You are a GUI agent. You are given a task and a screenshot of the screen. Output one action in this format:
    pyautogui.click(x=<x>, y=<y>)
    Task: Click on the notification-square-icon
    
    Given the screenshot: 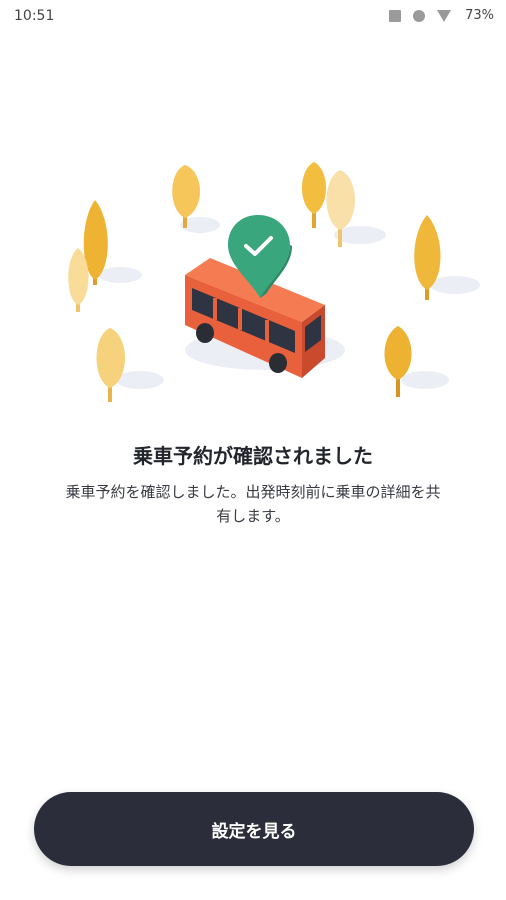 What is the action you would take?
    pyautogui.click(x=395, y=15)
    